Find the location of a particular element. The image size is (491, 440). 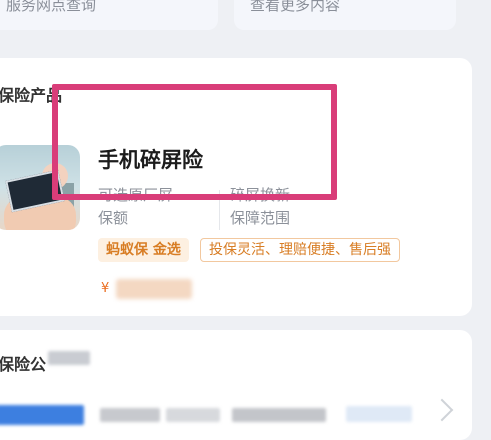

service-outlet-query-label: 服务网点查询 is located at coordinates (51, 7).